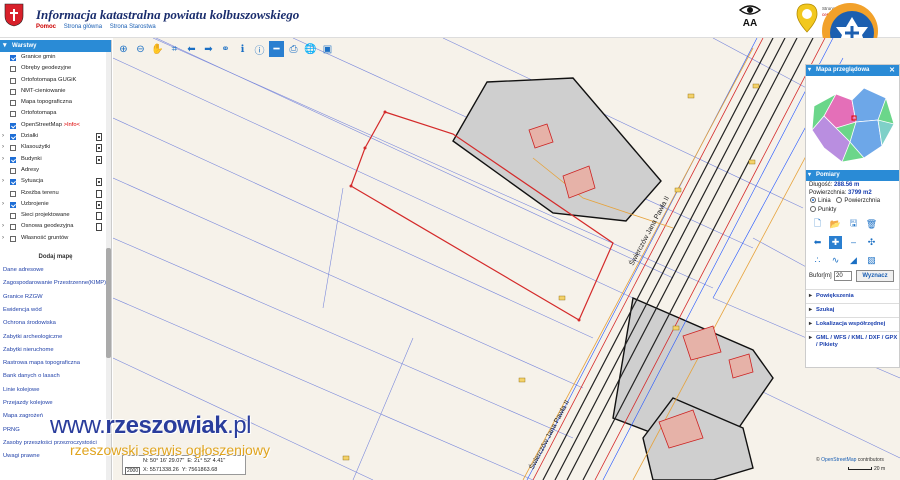  What do you see at coordinates (55, 376) in the screenshot?
I see `extra-map-link: Bank danych o lasach` at bounding box center [55, 376].